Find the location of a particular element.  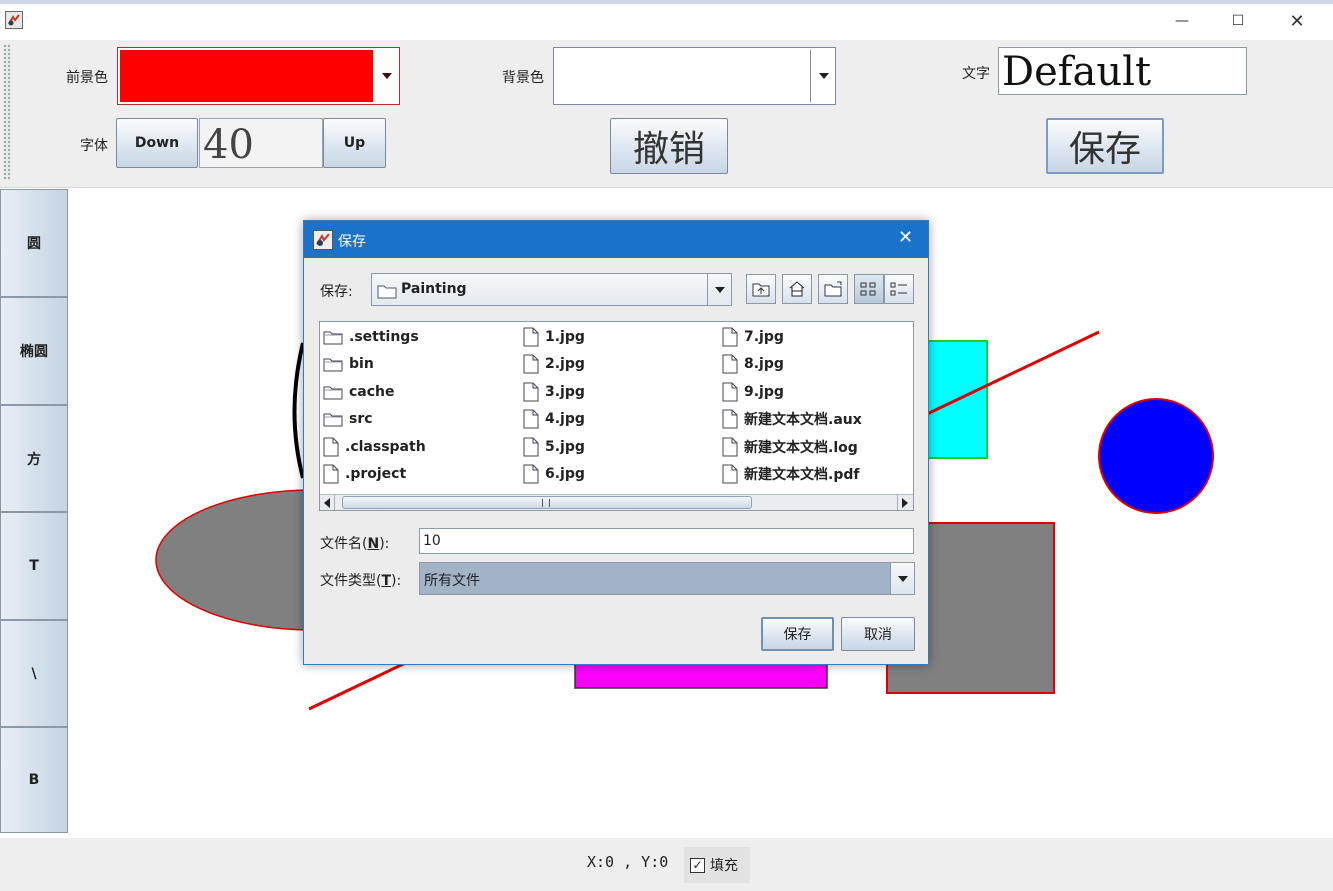

maximize-button: ☐ is located at coordinates (1238, 21).